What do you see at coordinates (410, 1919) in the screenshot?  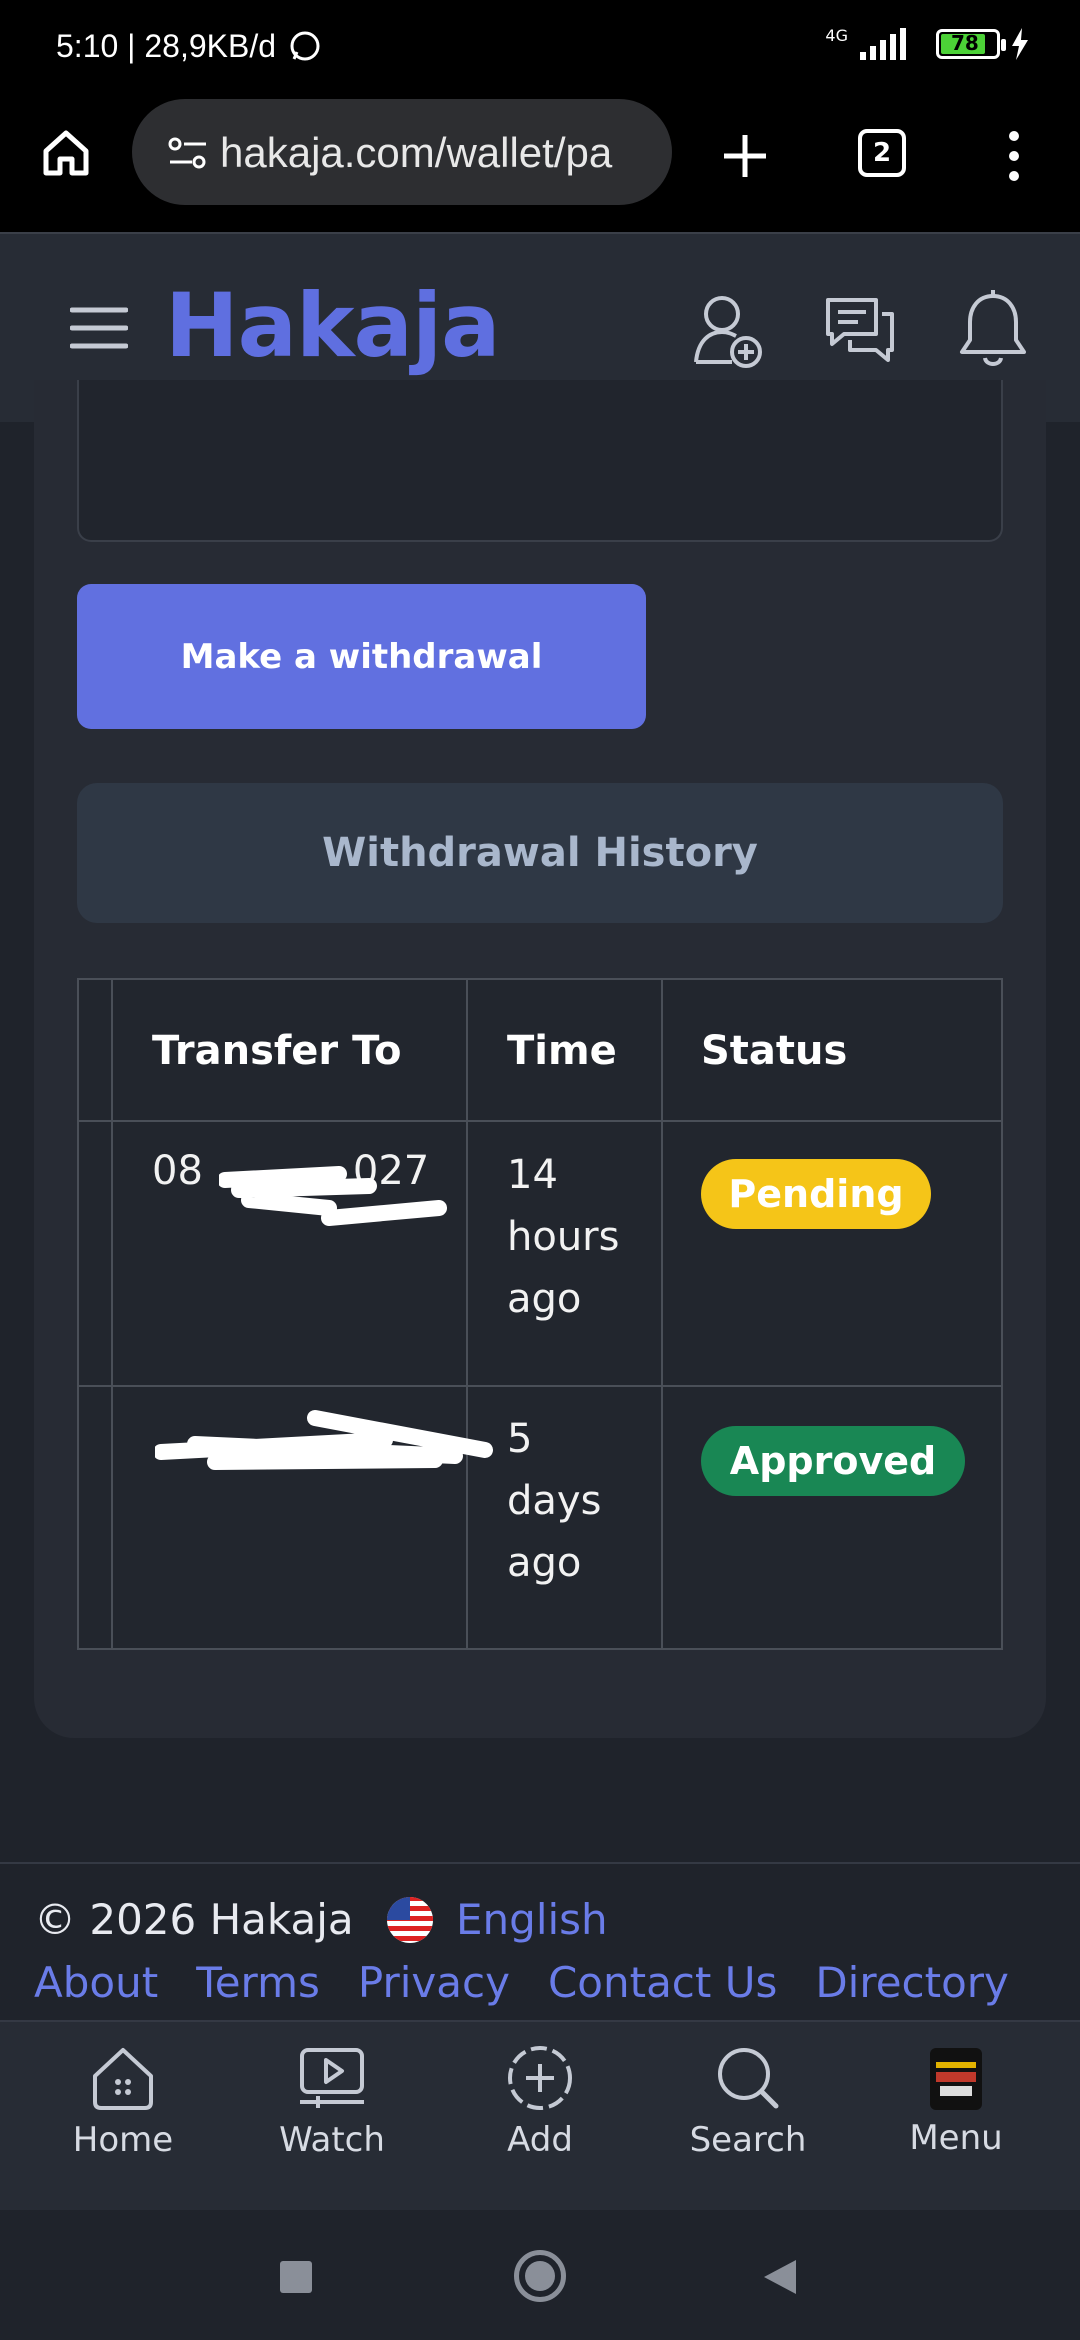 I see `us-flag-icon` at bounding box center [410, 1919].